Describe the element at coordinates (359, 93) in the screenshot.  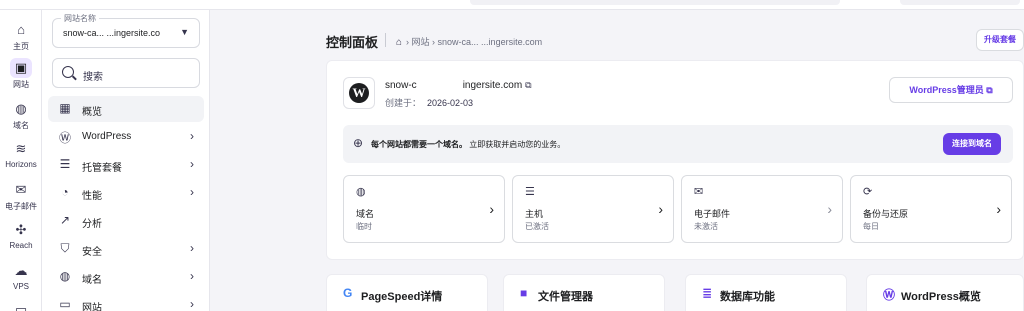
I see `wordpress-logo: W` at that location.